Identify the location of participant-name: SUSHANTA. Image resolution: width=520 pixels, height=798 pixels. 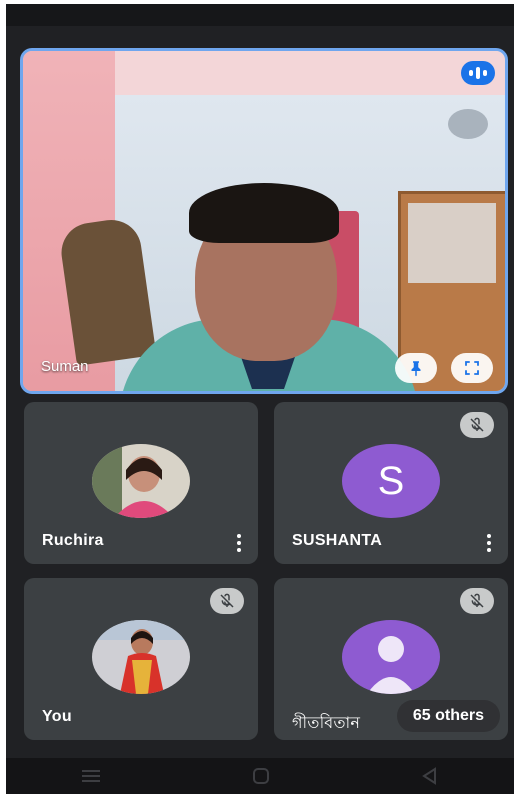
(337, 540).